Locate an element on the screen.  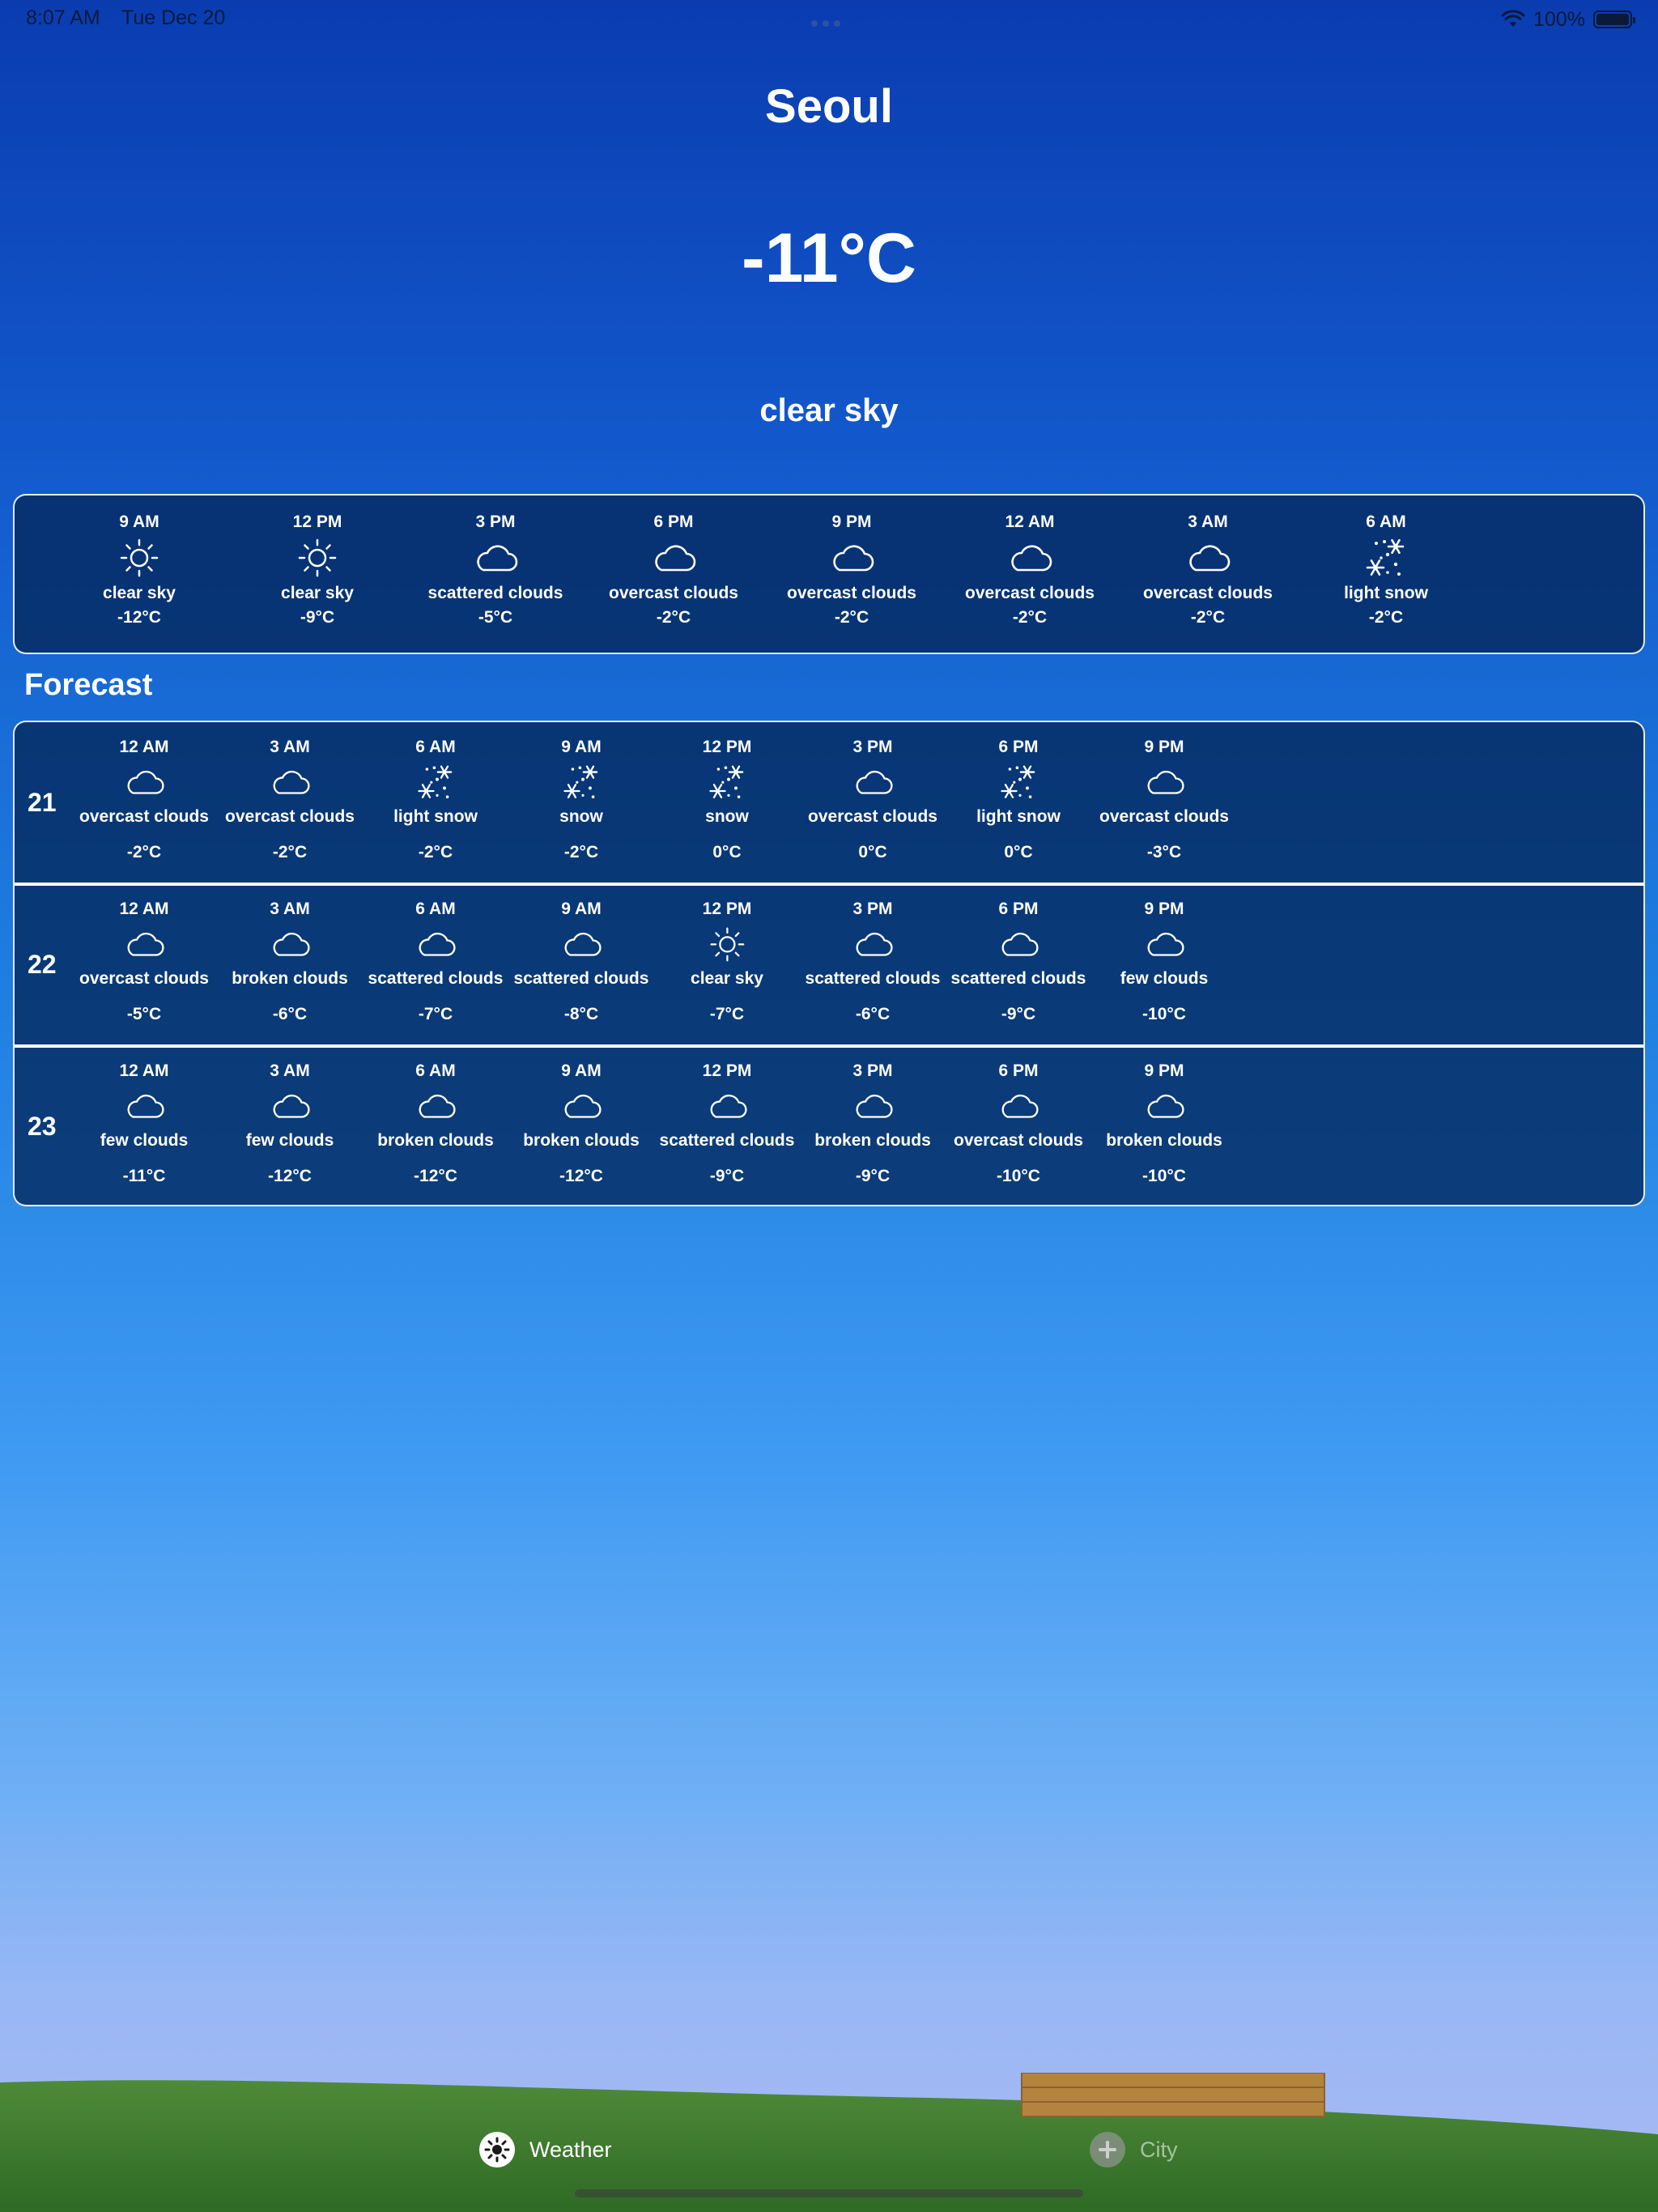
tab-weather: Weather is located at coordinates (545, 2149).